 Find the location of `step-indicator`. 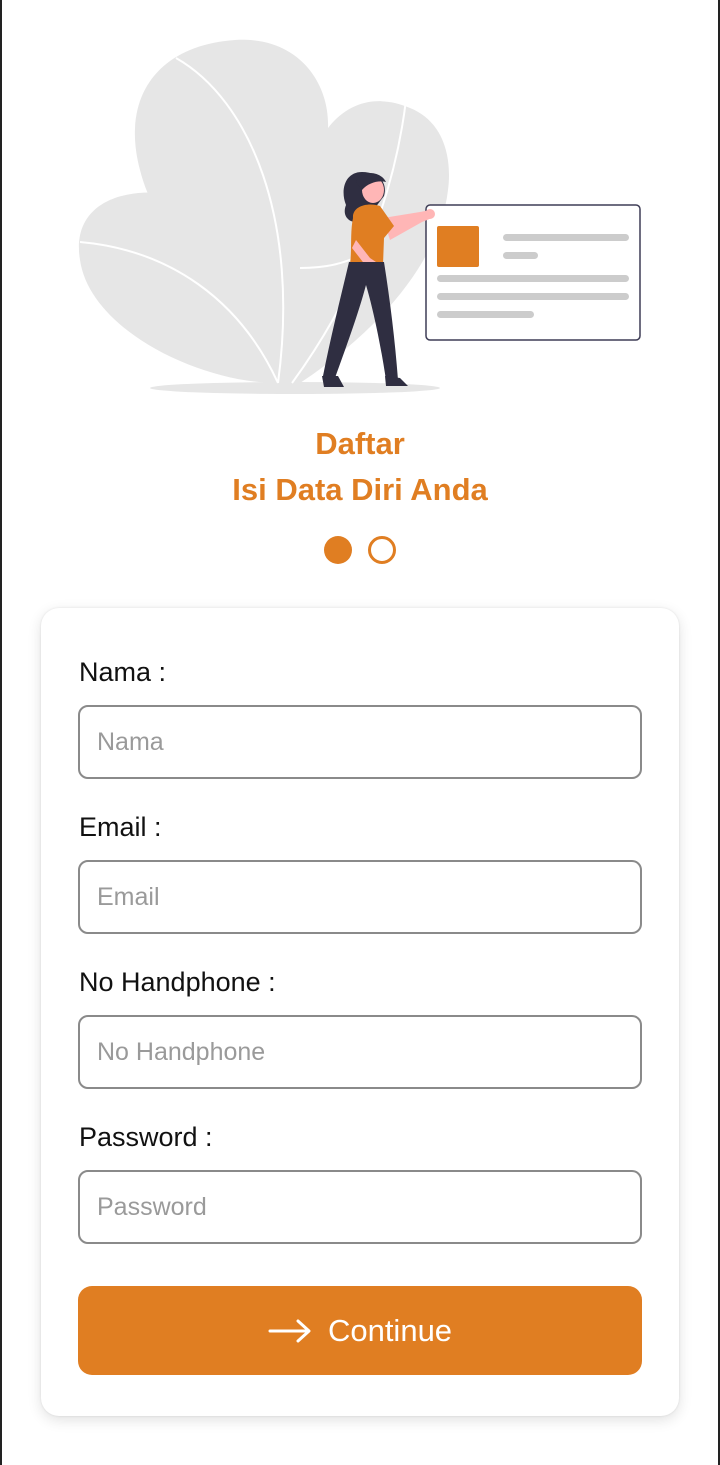

step-indicator is located at coordinates (360, 550).